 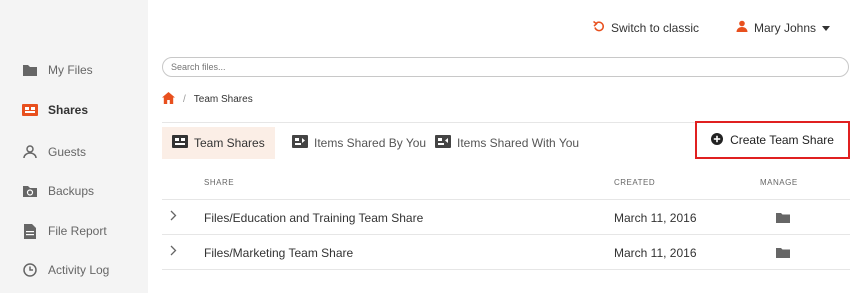 What do you see at coordinates (370, 143) in the screenshot?
I see `tab-label: Items Shared By You` at bounding box center [370, 143].